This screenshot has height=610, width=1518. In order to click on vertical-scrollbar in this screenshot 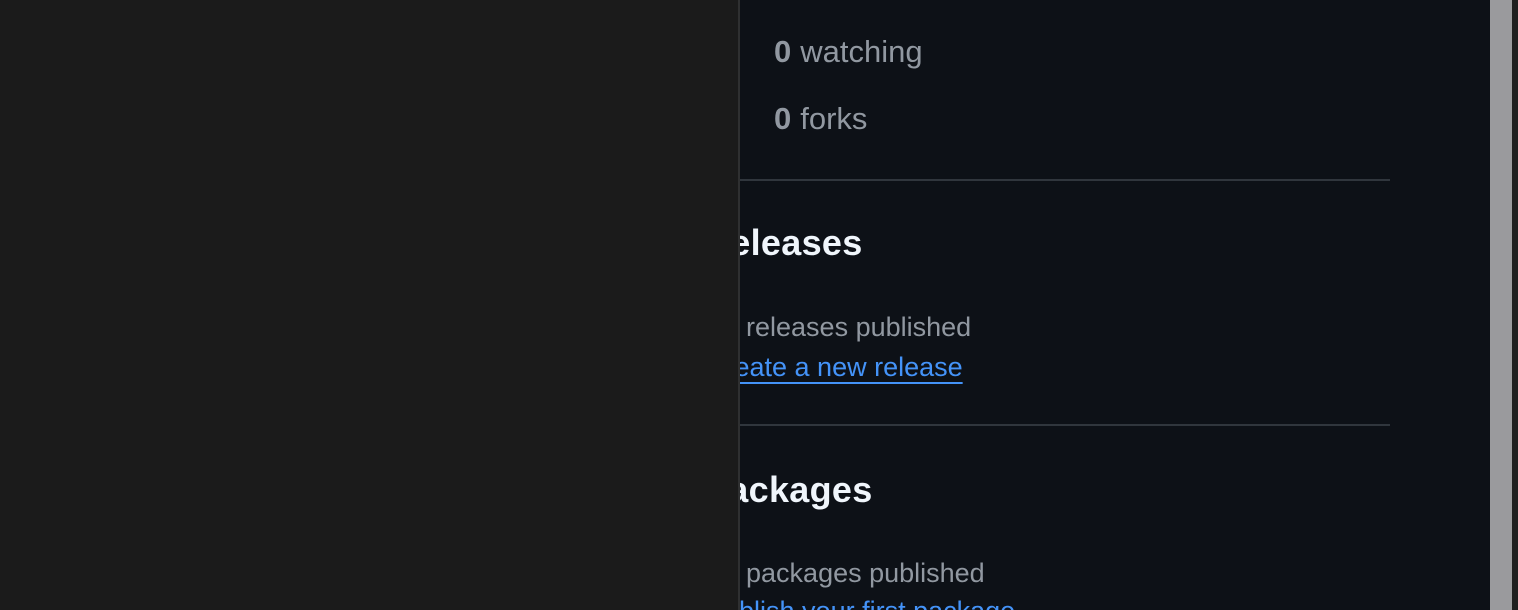, I will do `click(1504, 305)`.